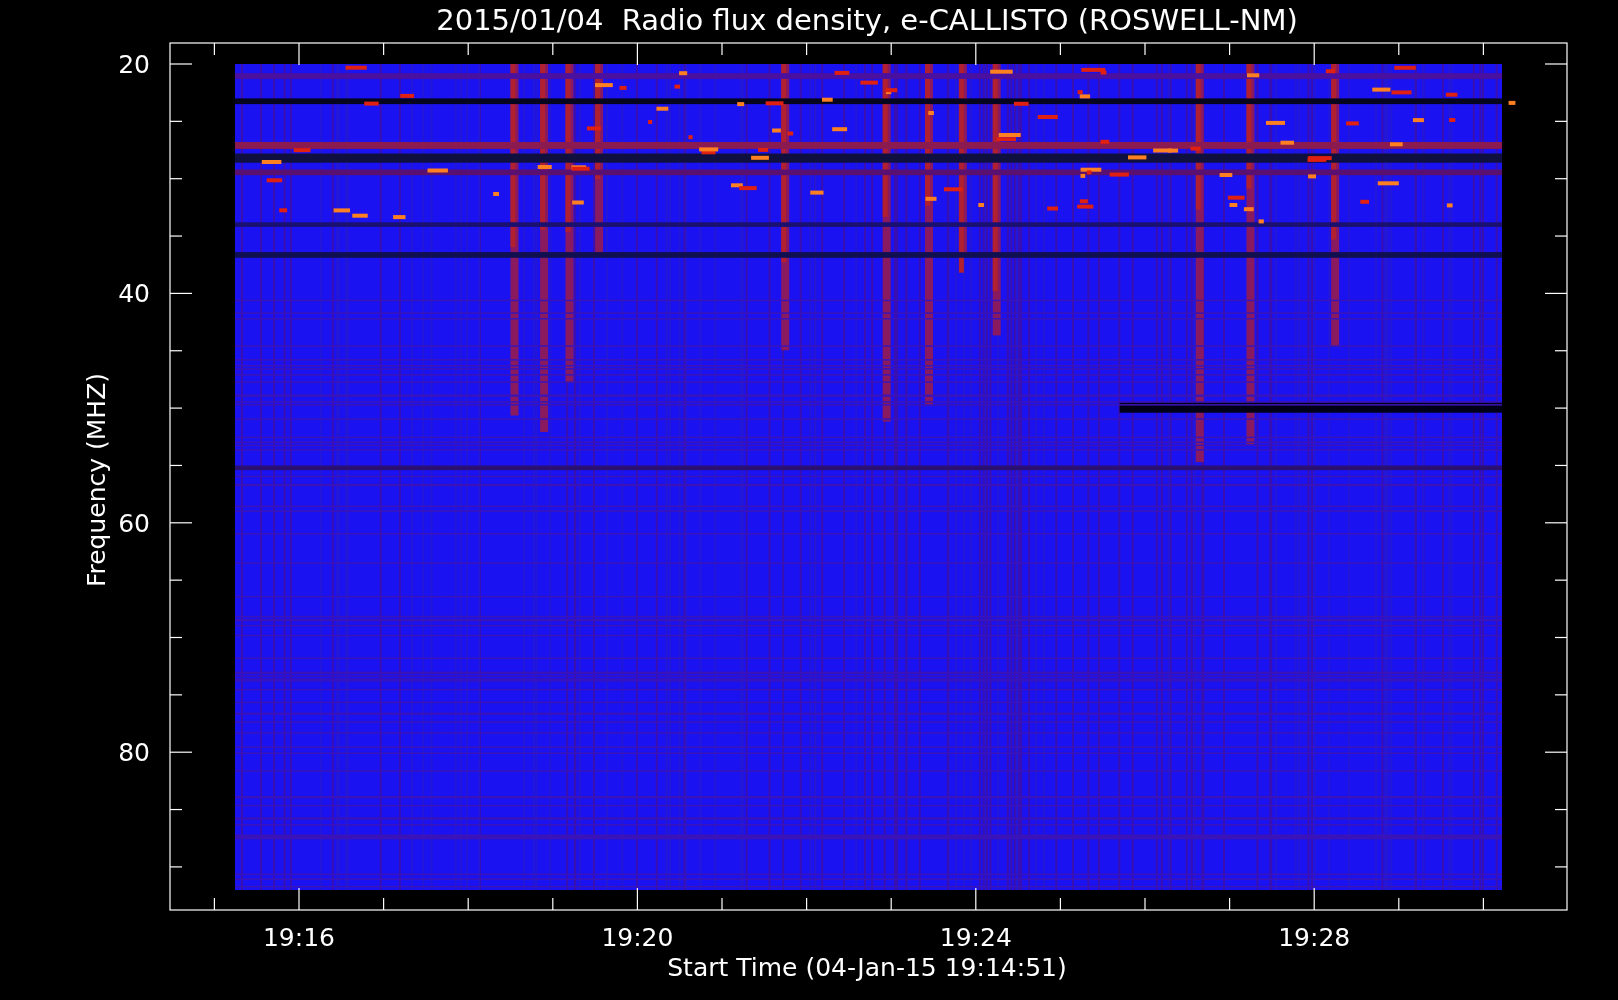  What do you see at coordinates (134, 523) in the screenshot?
I see `axis-tick-label: 60` at bounding box center [134, 523].